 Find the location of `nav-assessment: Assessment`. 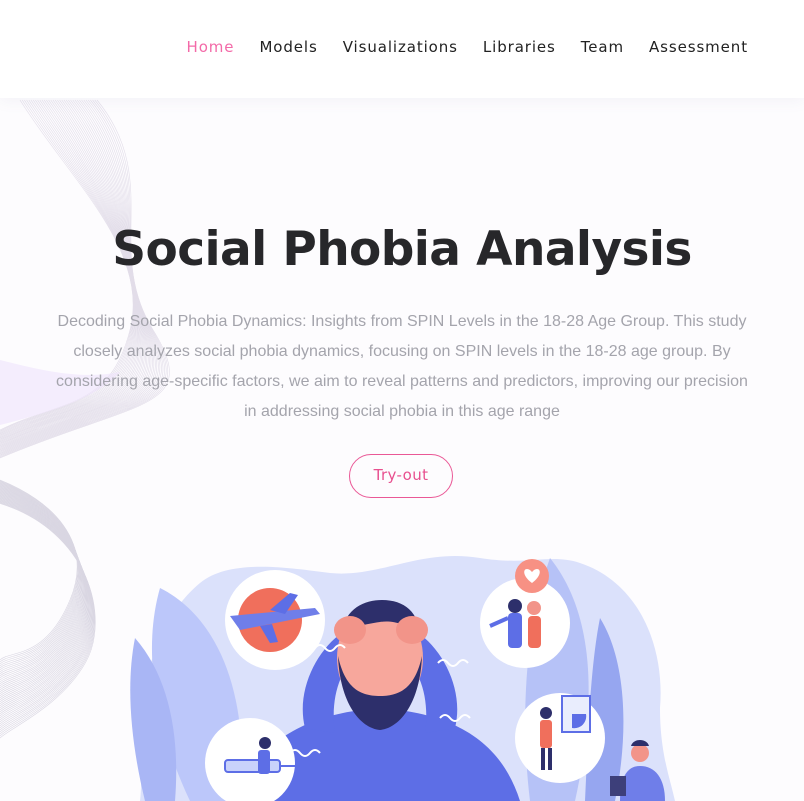

nav-assessment: Assessment is located at coordinates (698, 47).